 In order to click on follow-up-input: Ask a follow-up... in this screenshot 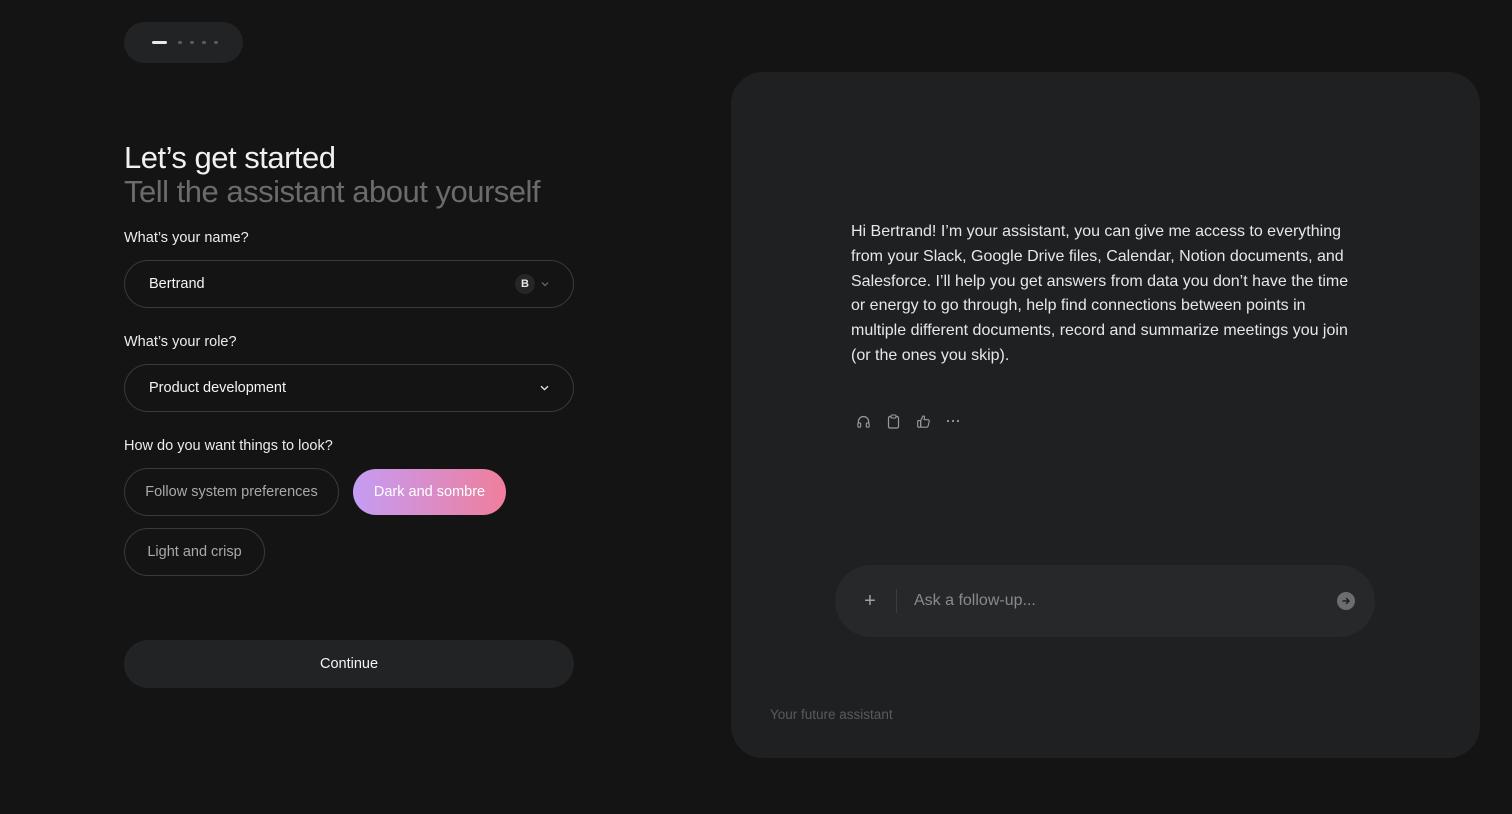, I will do `click(1125, 601)`.